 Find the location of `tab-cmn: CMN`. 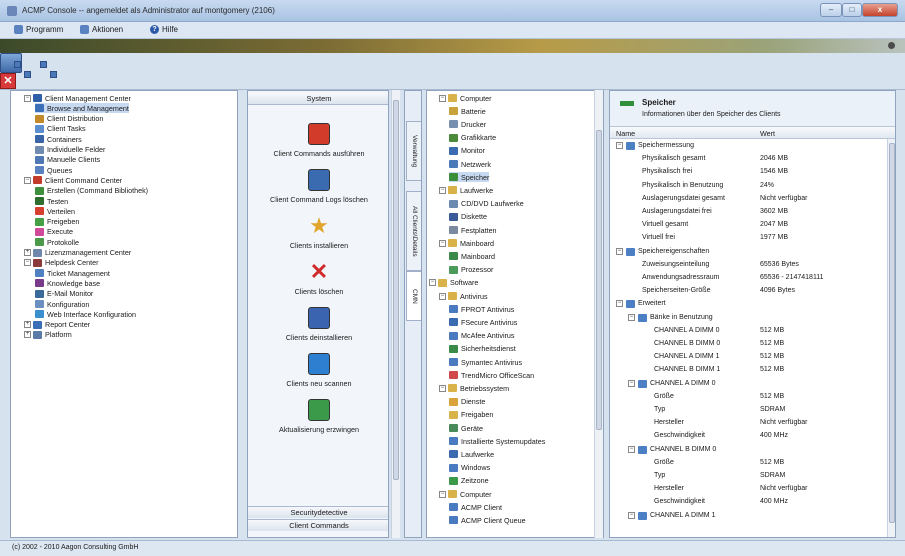

tab-cmn: CMN is located at coordinates (413, 296).